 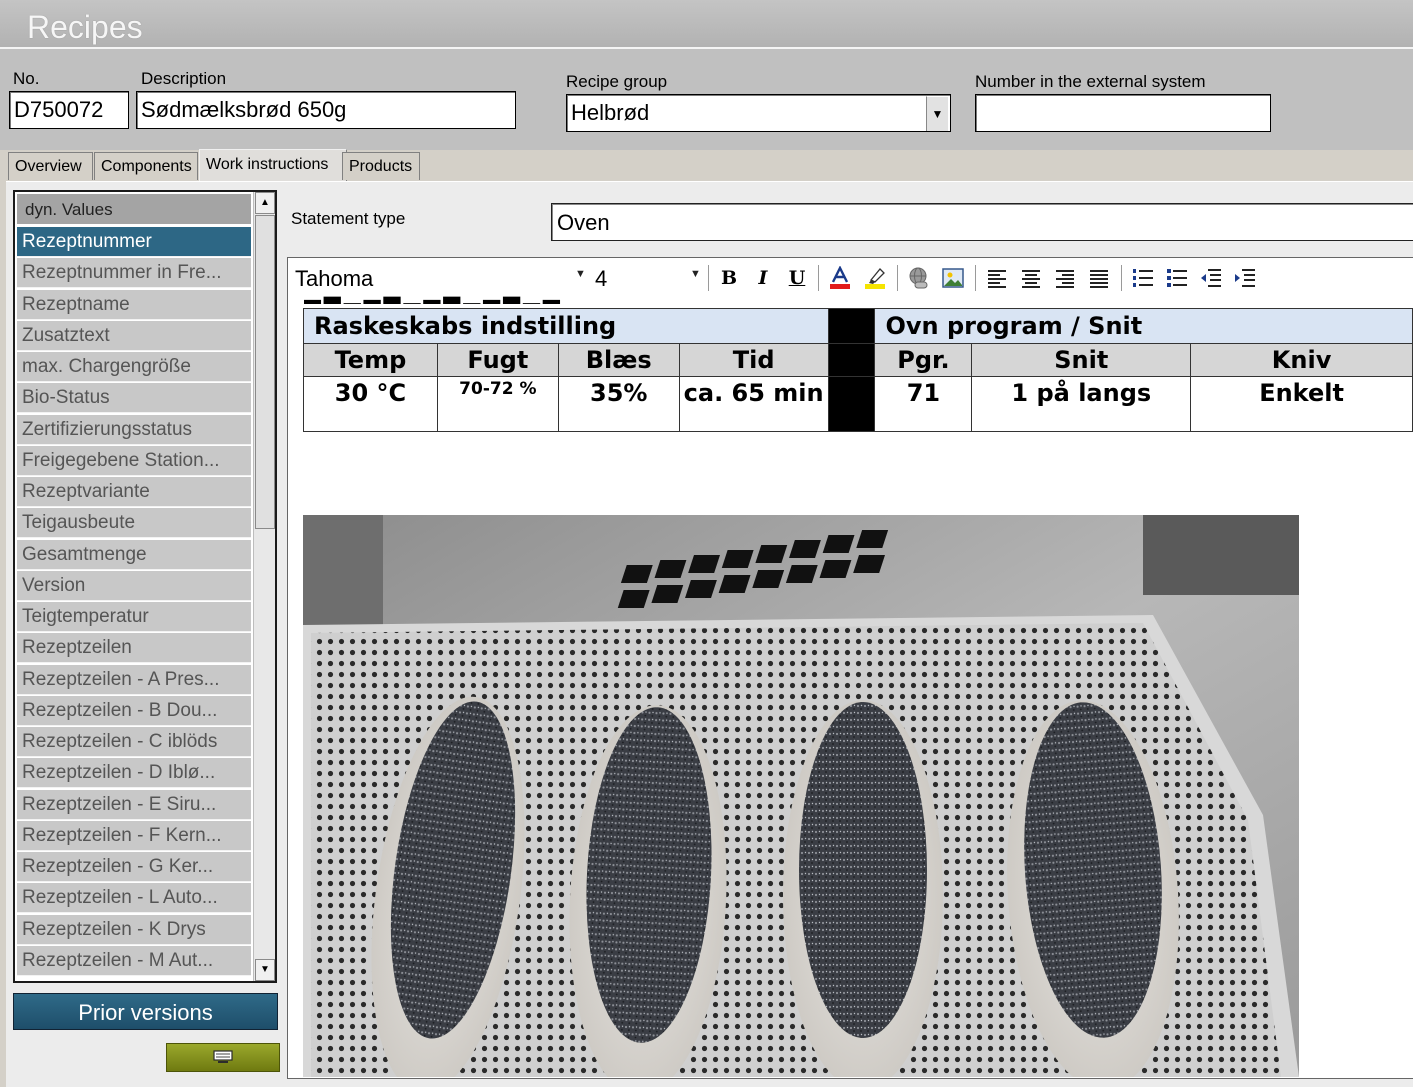 I want to click on recipe-group-dropdown-button: ▼, so click(x=937, y=113).